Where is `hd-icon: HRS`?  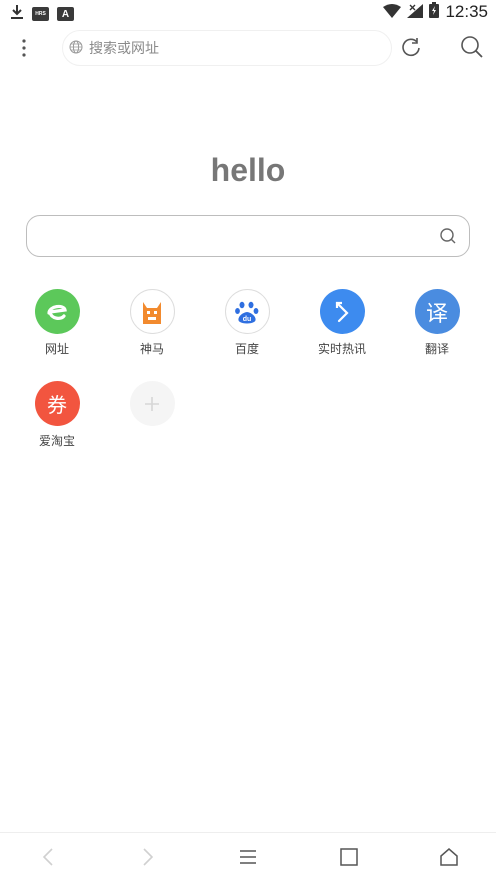 hd-icon: HRS is located at coordinates (40, 14).